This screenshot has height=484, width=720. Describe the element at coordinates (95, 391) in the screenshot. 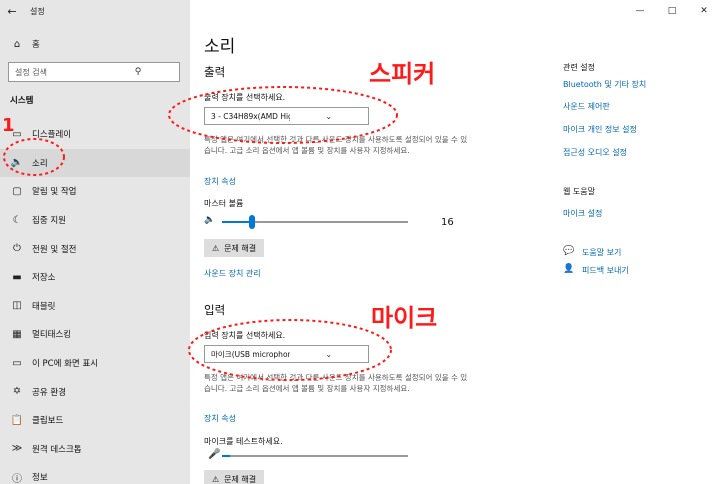

I see `sidebar-item-shared-experiences: ✡ 공유 환경` at that location.